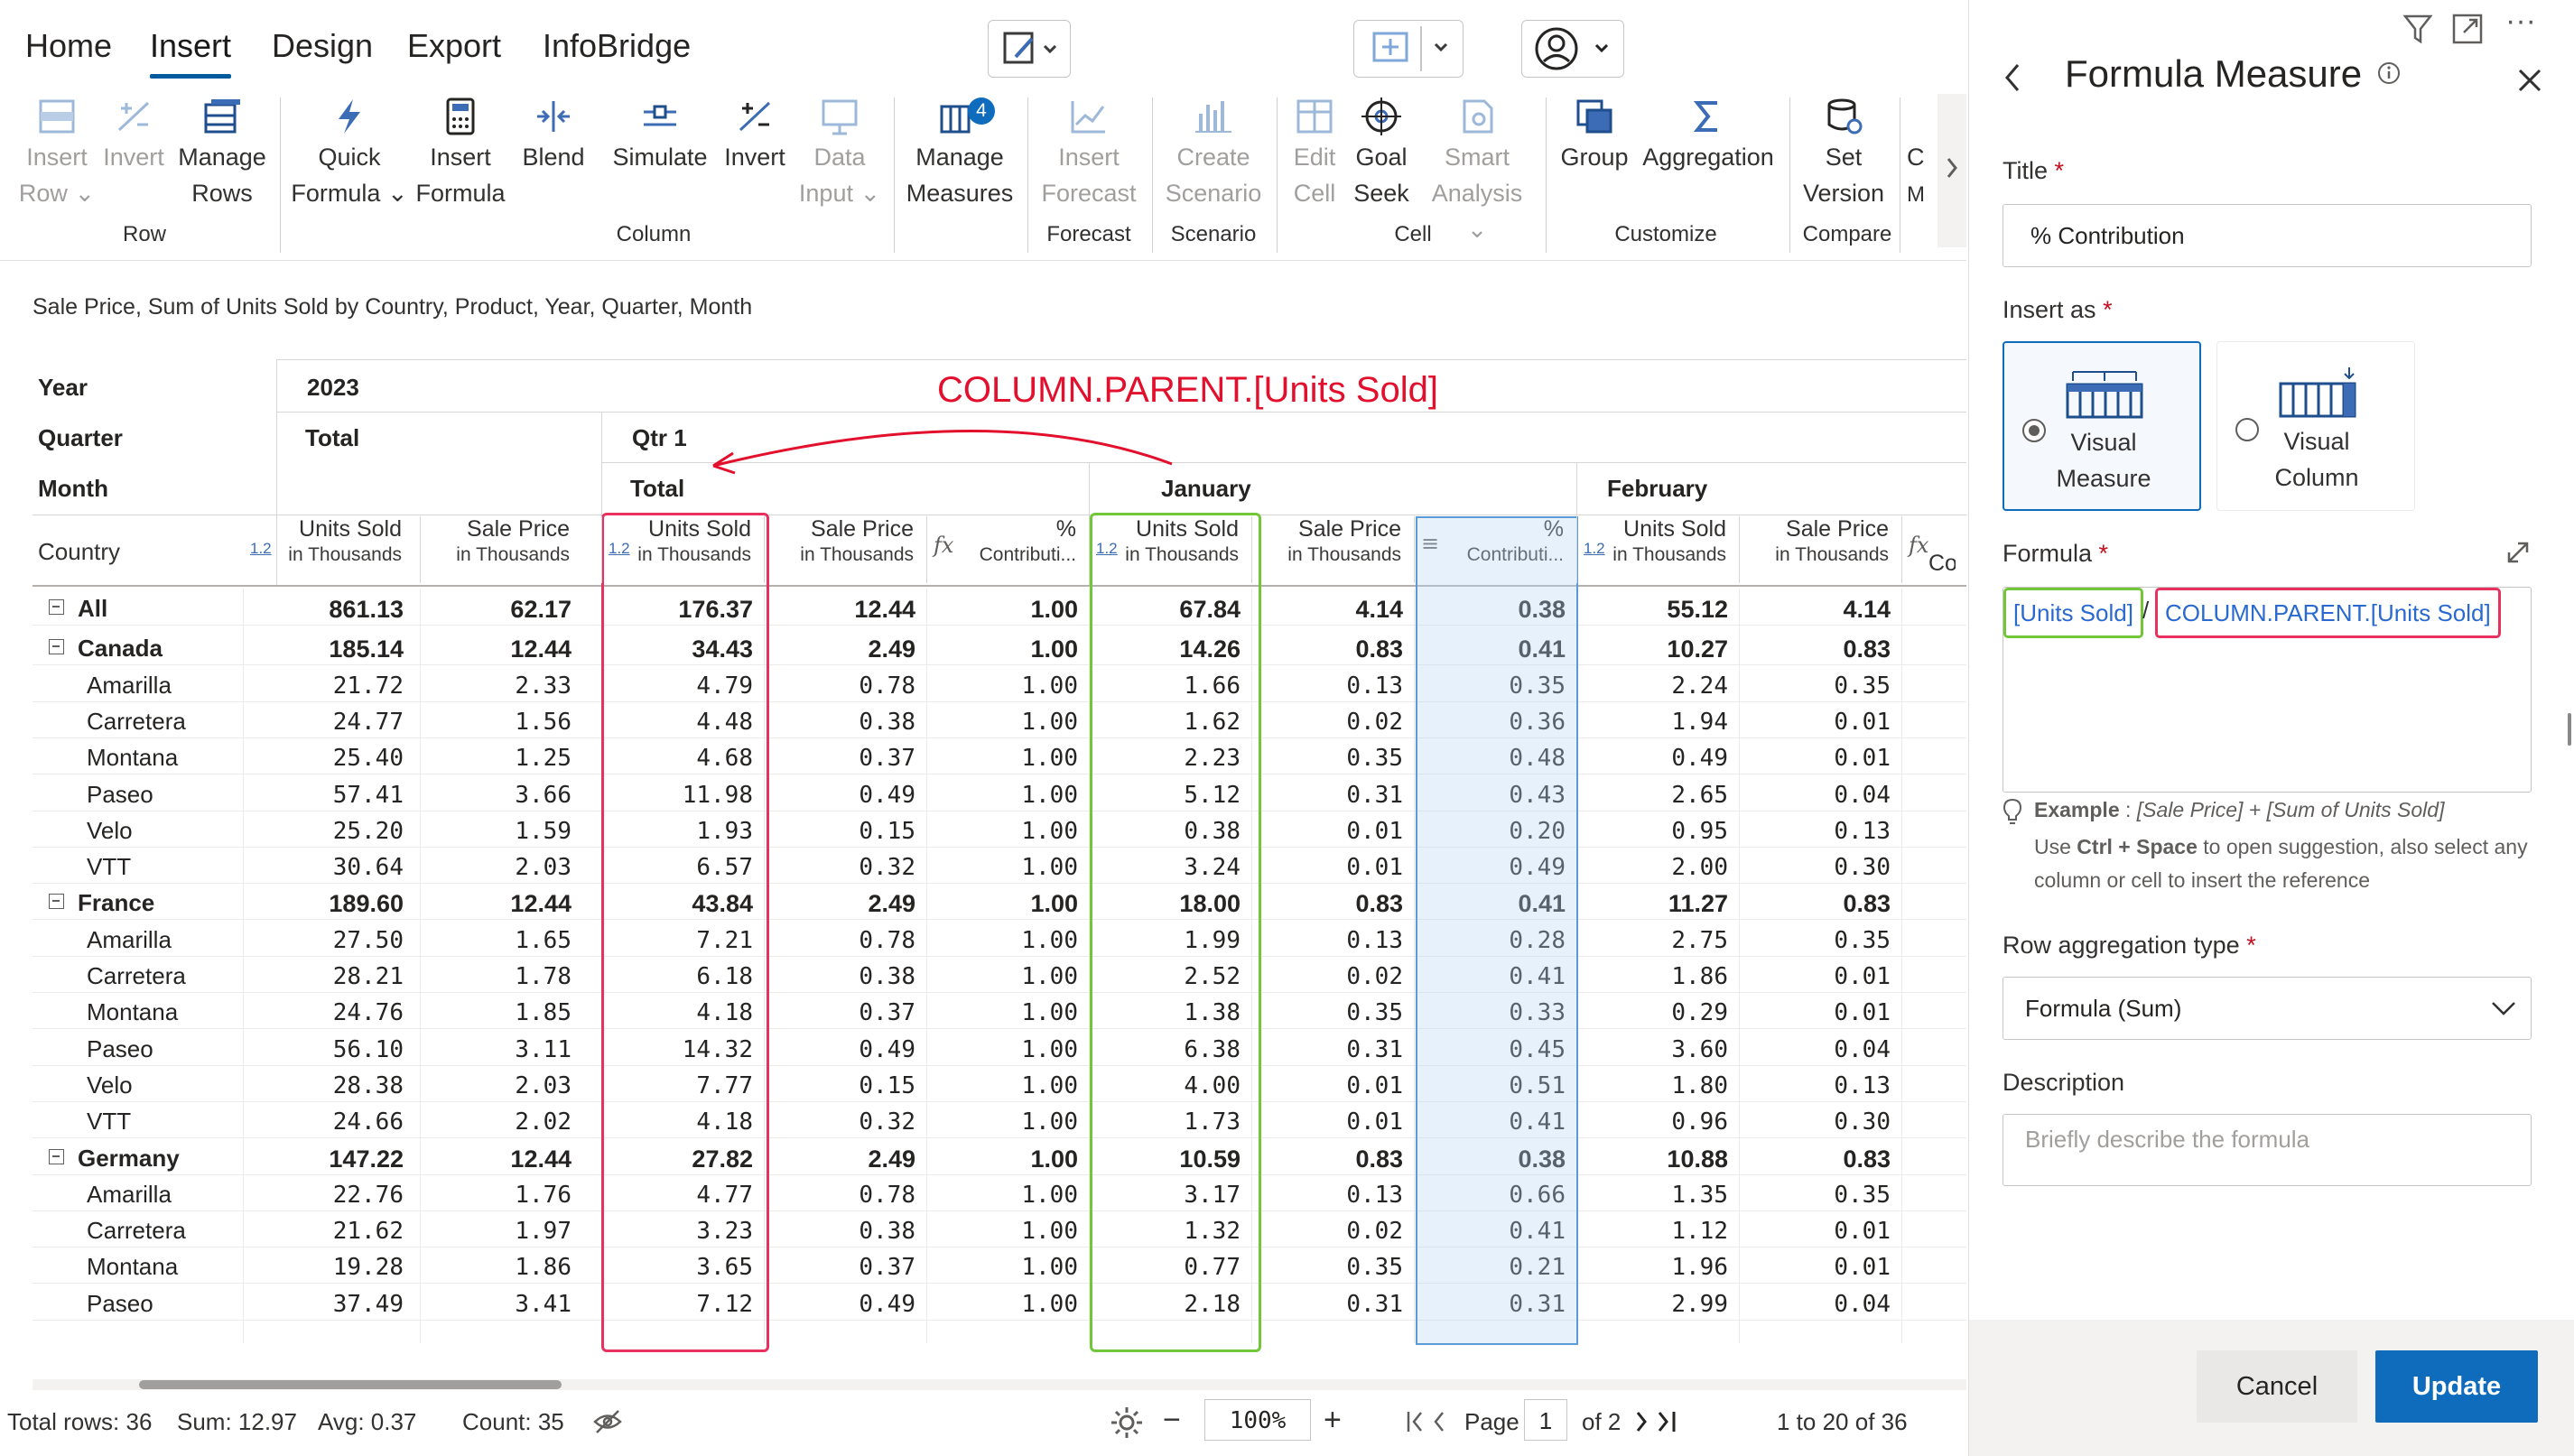 Image resolution: width=2574 pixels, height=1456 pixels. What do you see at coordinates (1002, 549) in the screenshot?
I see `column-header-4: % Contributi... fx` at bounding box center [1002, 549].